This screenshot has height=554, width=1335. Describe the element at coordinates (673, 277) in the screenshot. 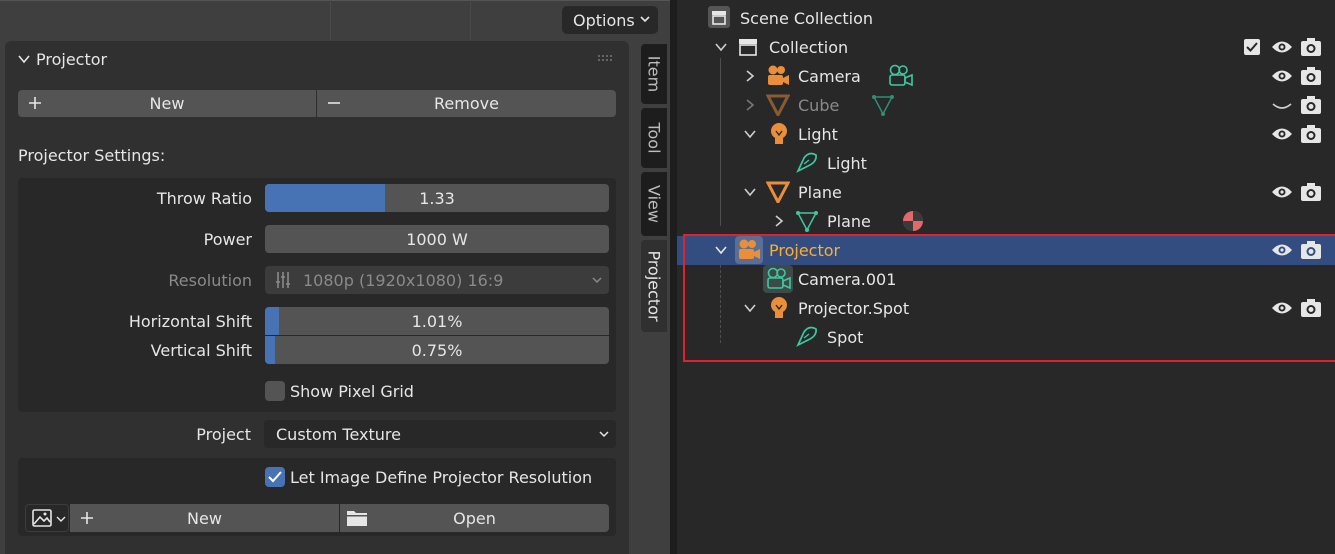

I see `area-divider` at that location.